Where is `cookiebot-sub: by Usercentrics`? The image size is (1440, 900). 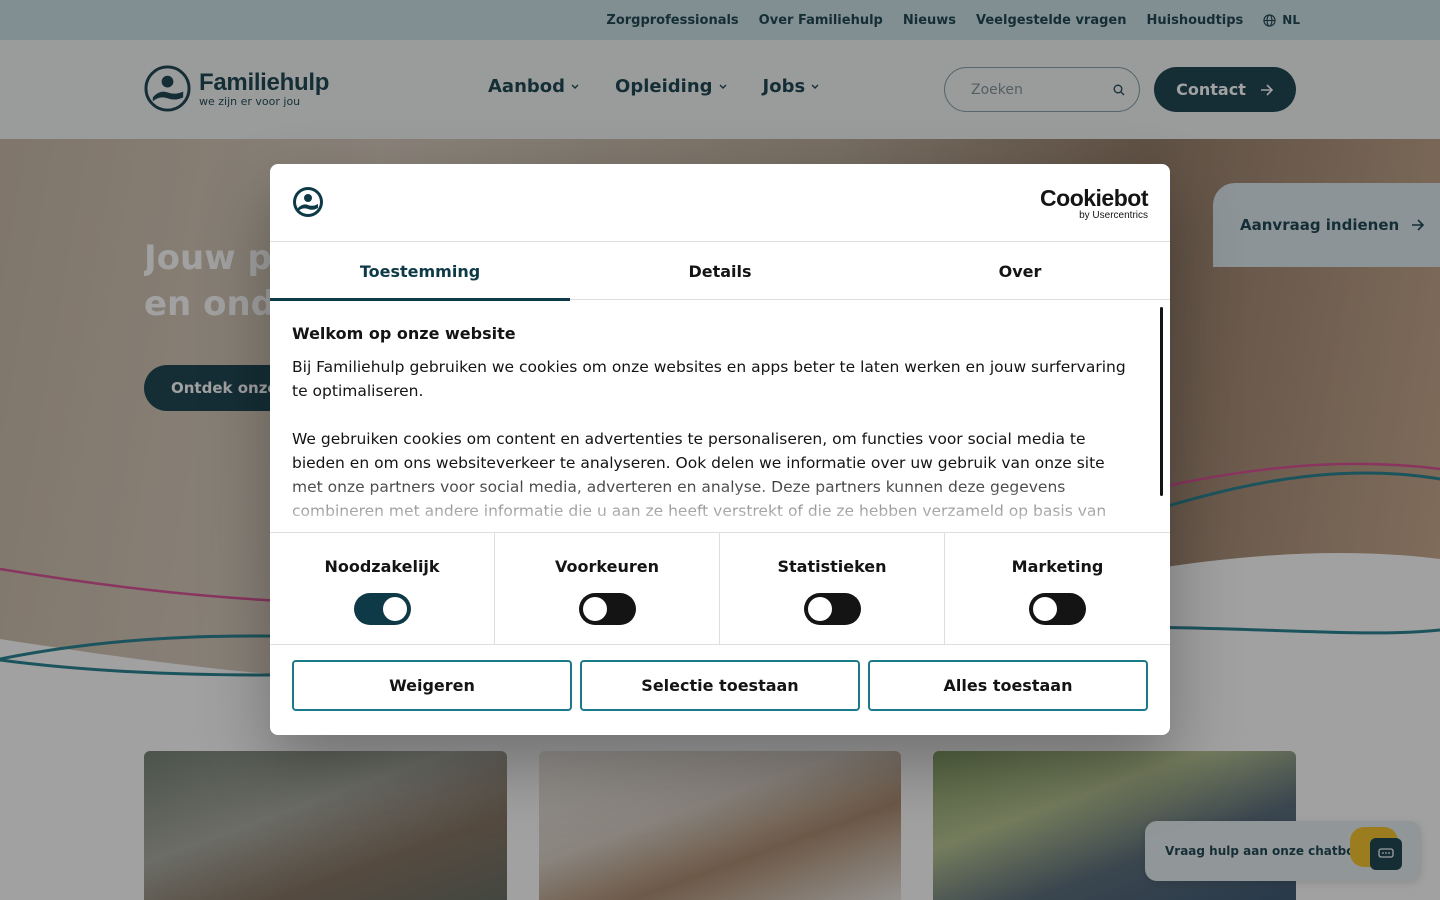
cookiebot-sub: by Usercentrics is located at coordinates (1113, 215).